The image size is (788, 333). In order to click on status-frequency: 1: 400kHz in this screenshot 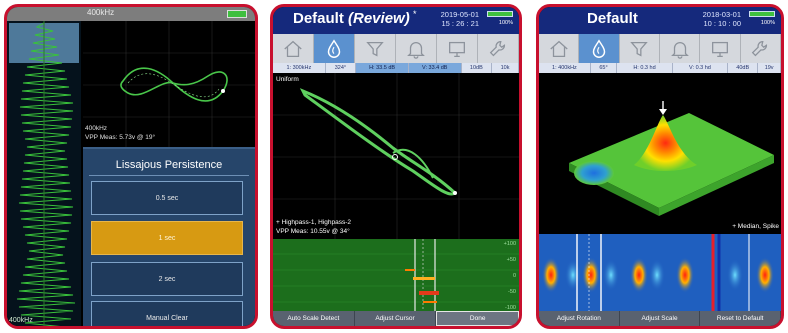, I will do `click(565, 68)`.